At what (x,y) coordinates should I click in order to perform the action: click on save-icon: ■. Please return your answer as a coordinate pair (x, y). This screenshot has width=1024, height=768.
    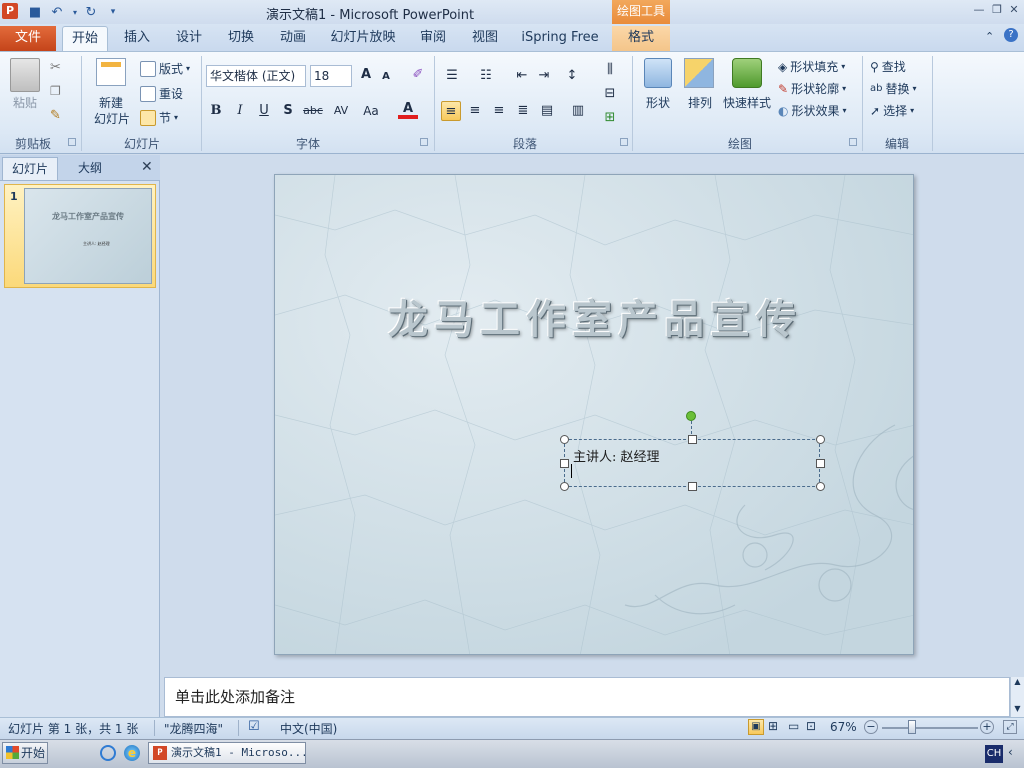
    Looking at the image, I should click on (35, 12).